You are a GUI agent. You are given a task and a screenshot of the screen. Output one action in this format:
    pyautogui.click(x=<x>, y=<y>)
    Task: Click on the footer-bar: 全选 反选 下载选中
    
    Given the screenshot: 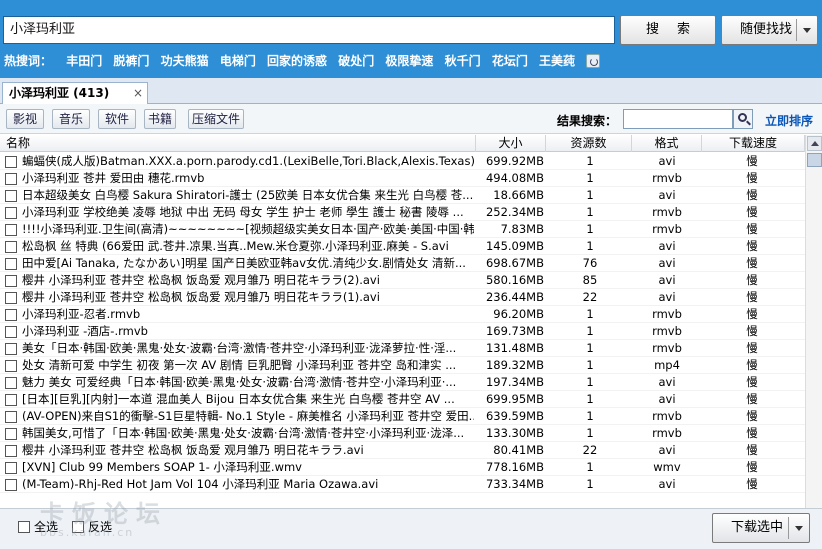 What is the action you would take?
    pyautogui.click(x=411, y=528)
    